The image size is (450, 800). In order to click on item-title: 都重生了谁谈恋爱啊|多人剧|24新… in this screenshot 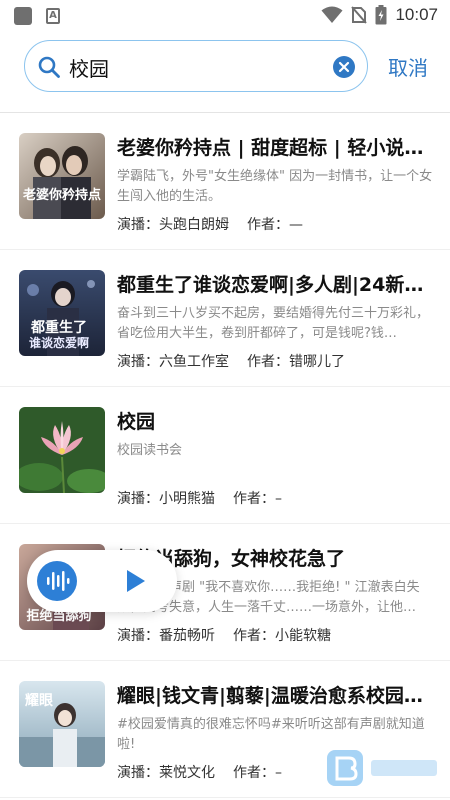, I will do `click(270, 285)`.